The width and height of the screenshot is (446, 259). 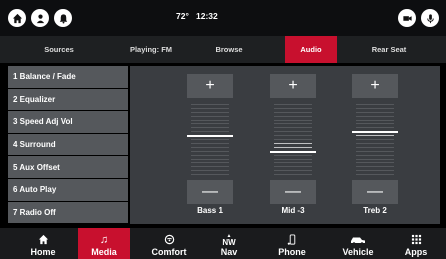 What do you see at coordinates (389, 49) in the screenshot?
I see `tab-rear-seat: Rear Seat` at bounding box center [389, 49].